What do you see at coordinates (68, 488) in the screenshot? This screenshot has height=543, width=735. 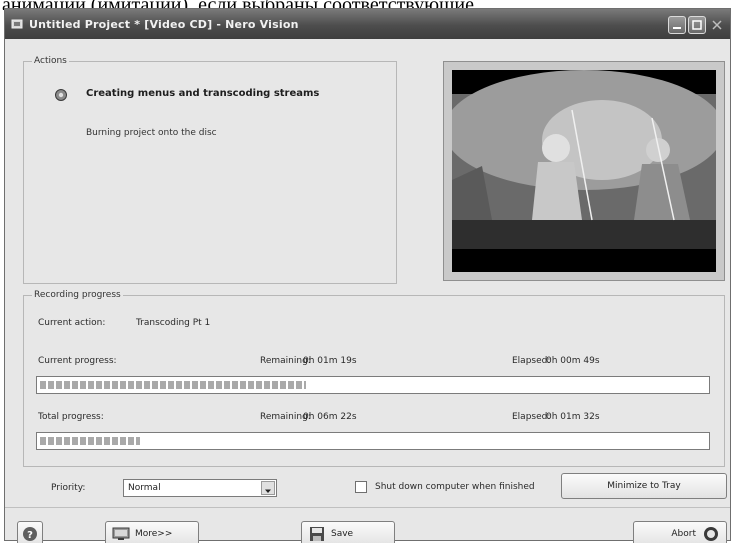 I see `priority-label: Priority:` at bounding box center [68, 488].